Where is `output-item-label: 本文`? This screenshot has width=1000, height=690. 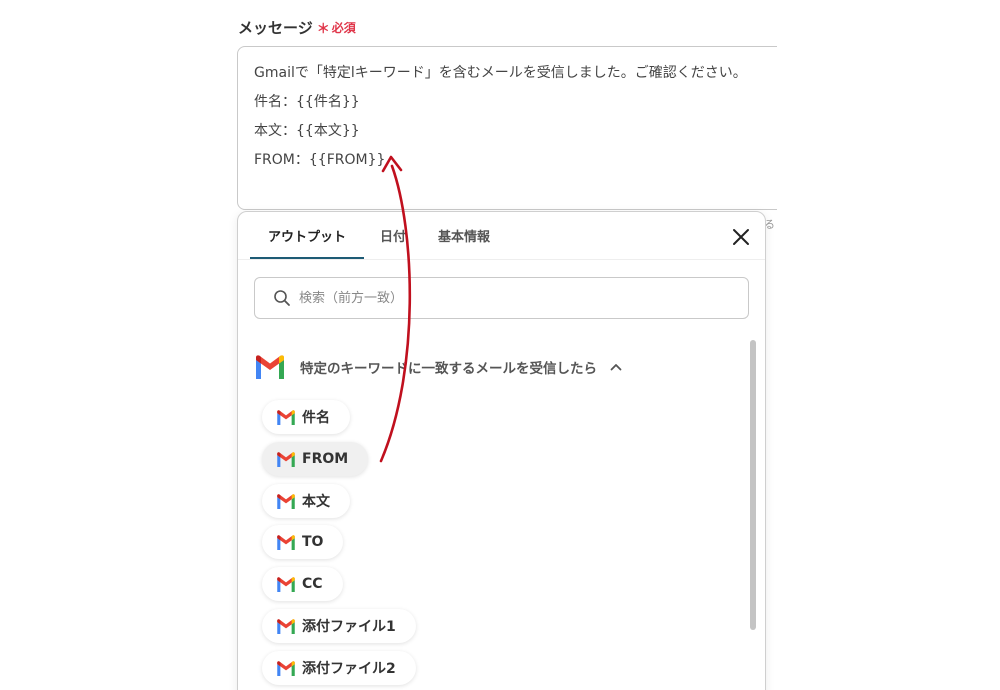
output-item-label: 本文 is located at coordinates (316, 502).